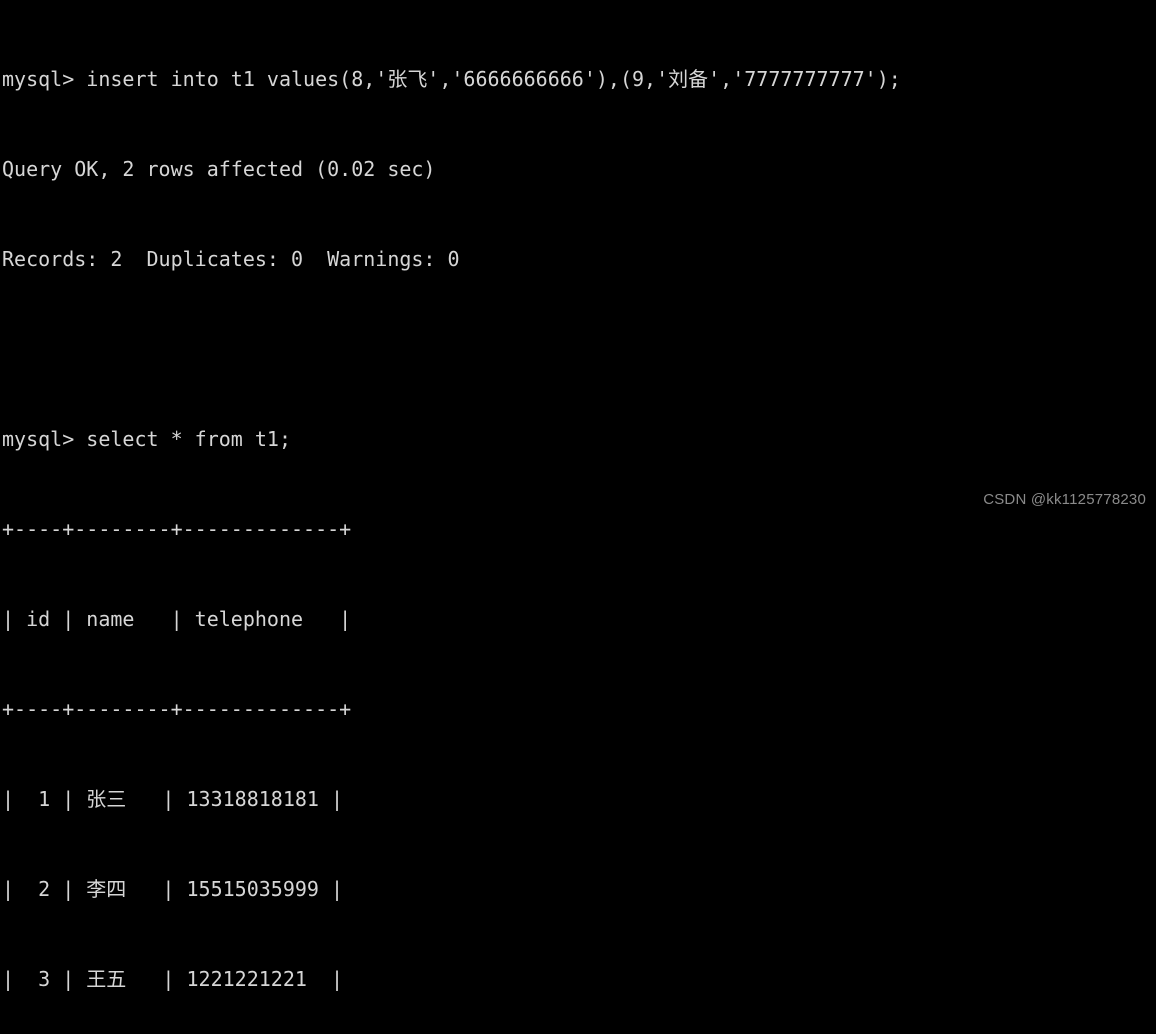  What do you see at coordinates (1064, 499) in the screenshot?
I see `csdn-watermark: CSDN @kk1125778230` at bounding box center [1064, 499].